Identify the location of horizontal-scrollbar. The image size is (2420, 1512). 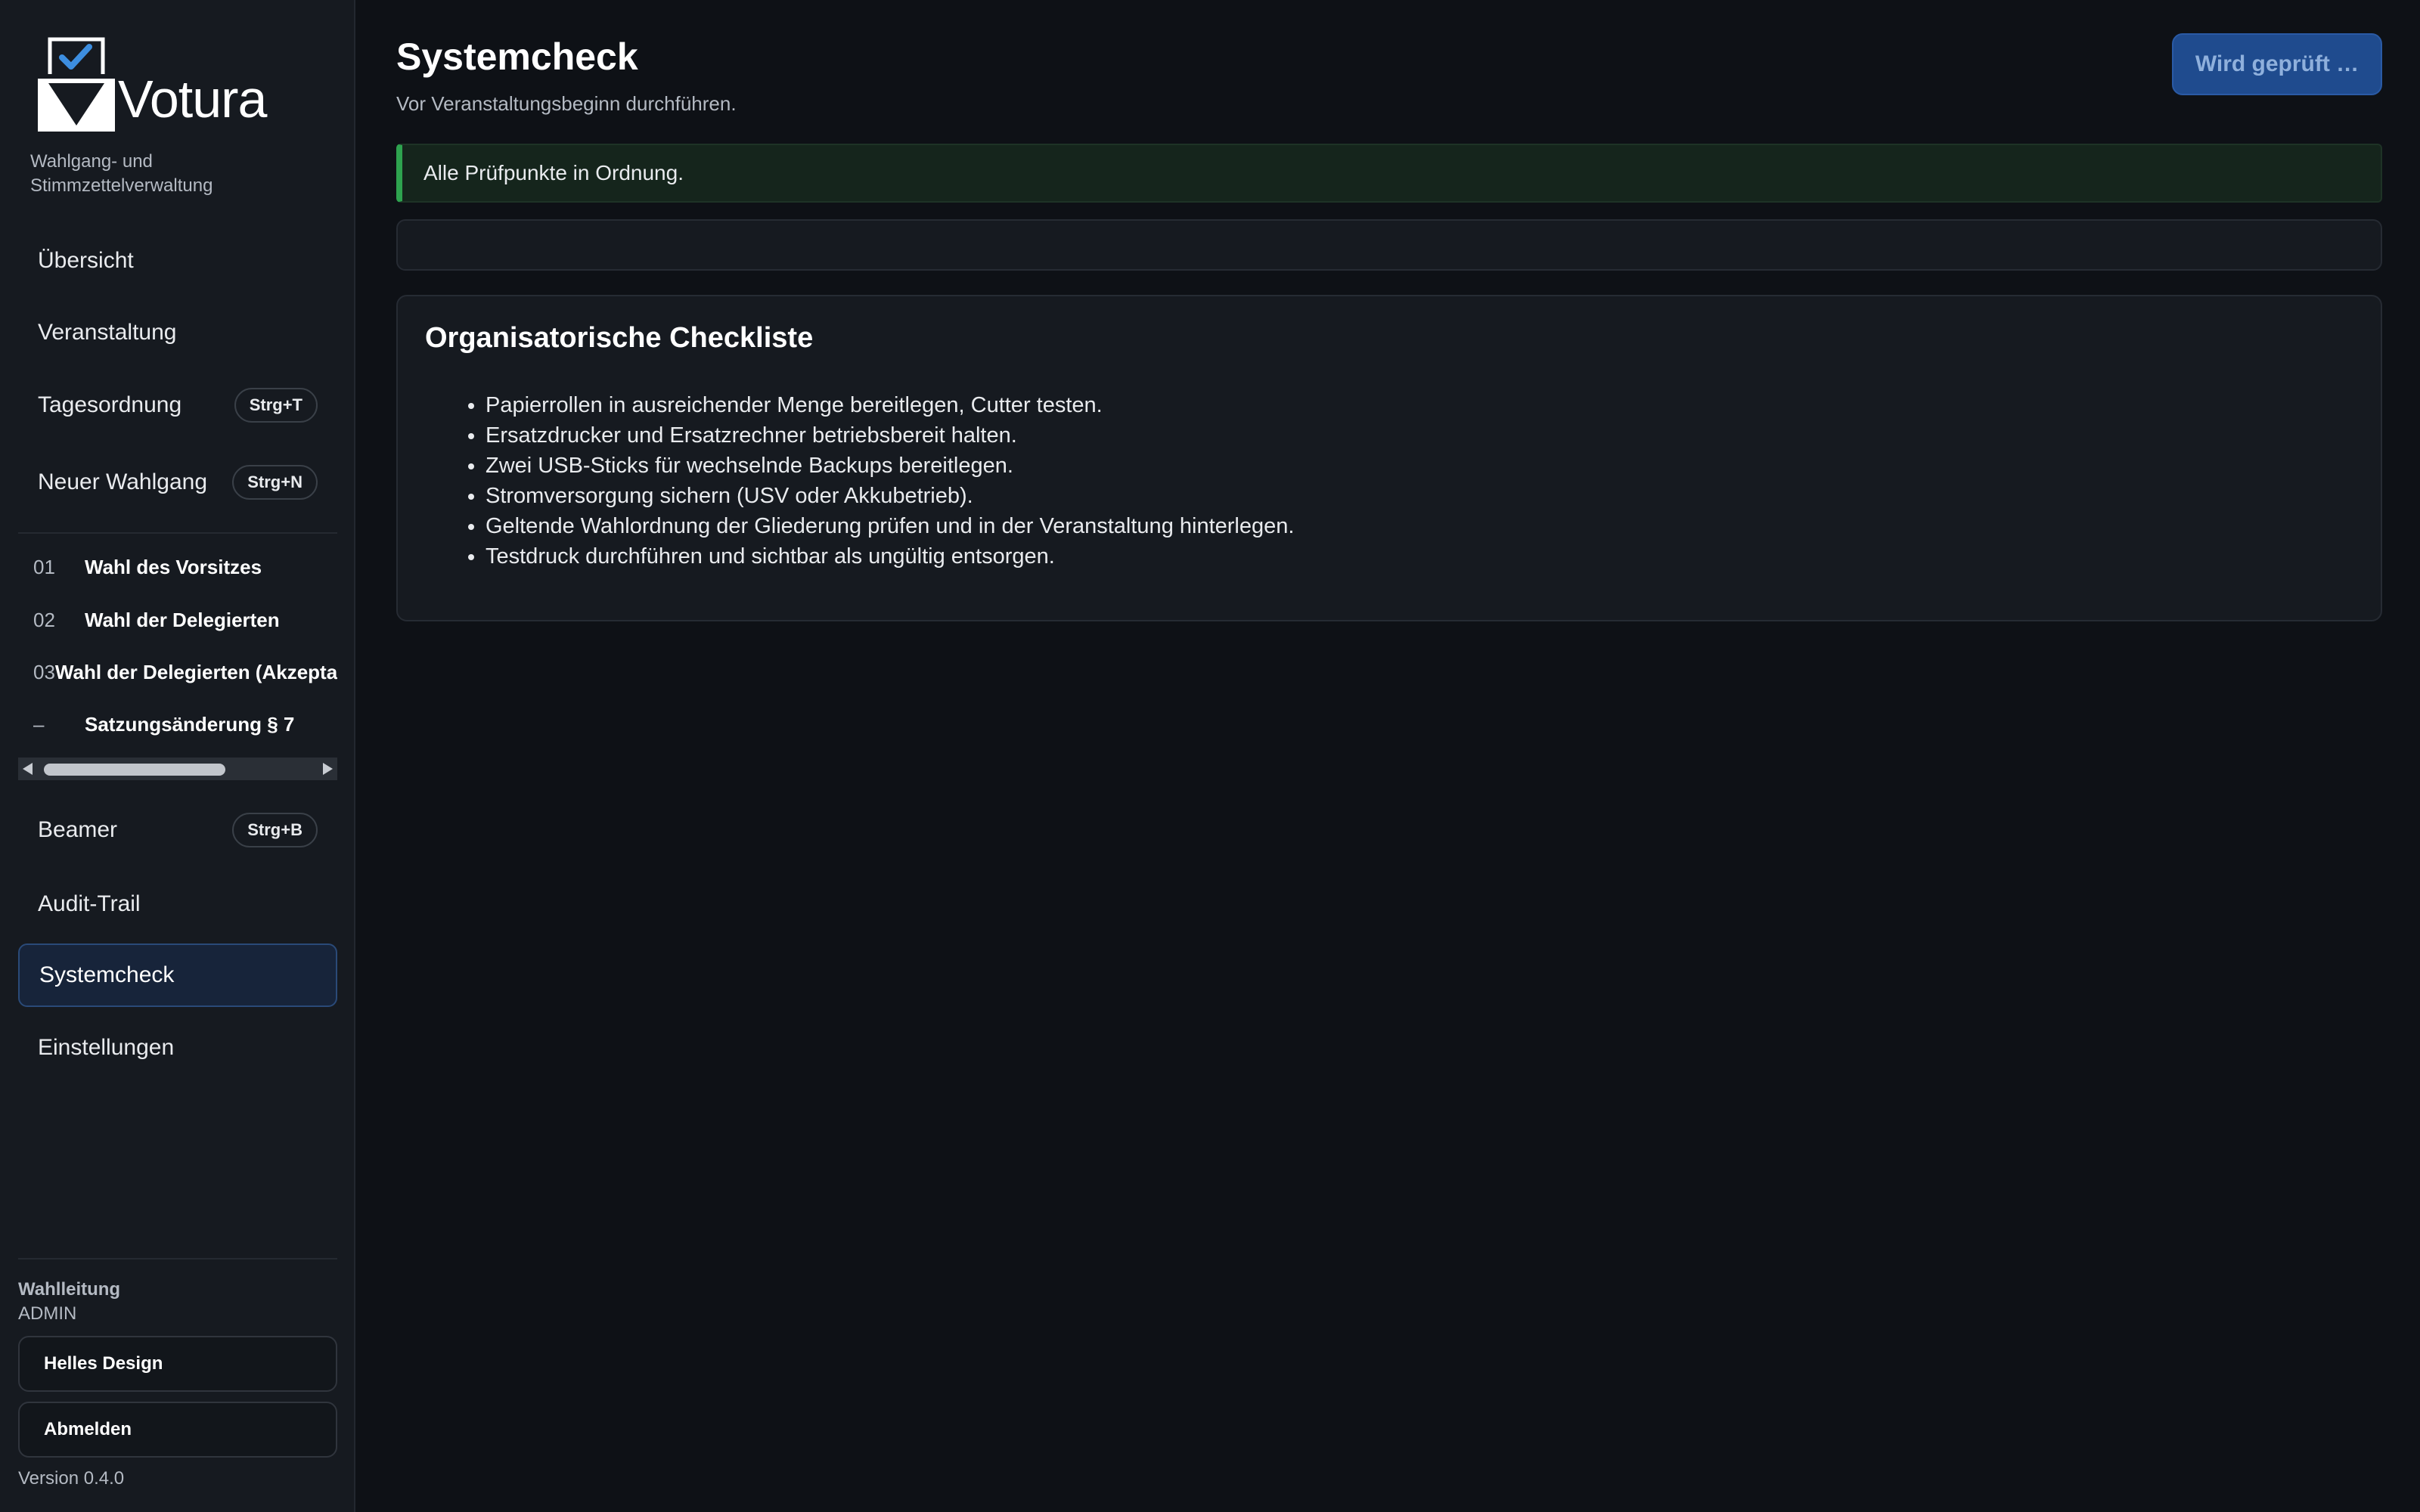
(177, 769).